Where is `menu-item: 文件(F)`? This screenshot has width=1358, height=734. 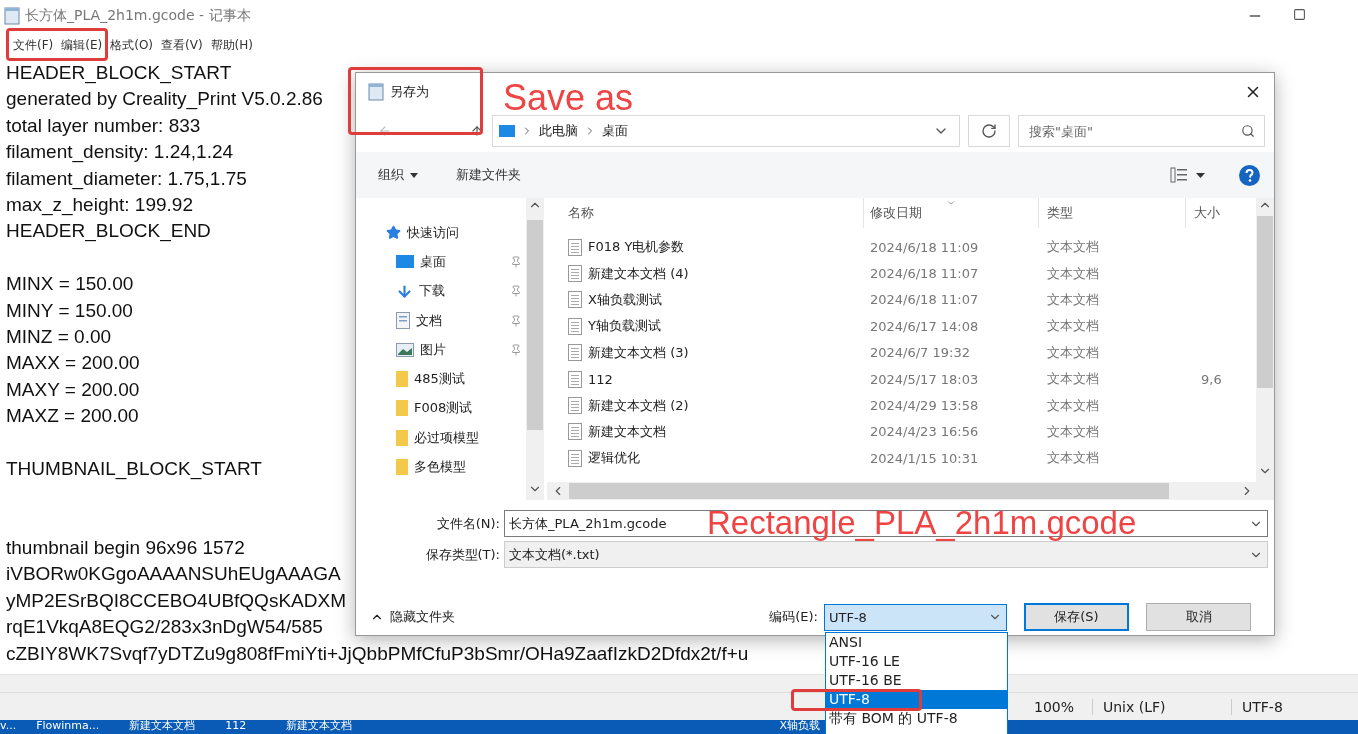 menu-item: 文件(F) is located at coordinates (33, 45).